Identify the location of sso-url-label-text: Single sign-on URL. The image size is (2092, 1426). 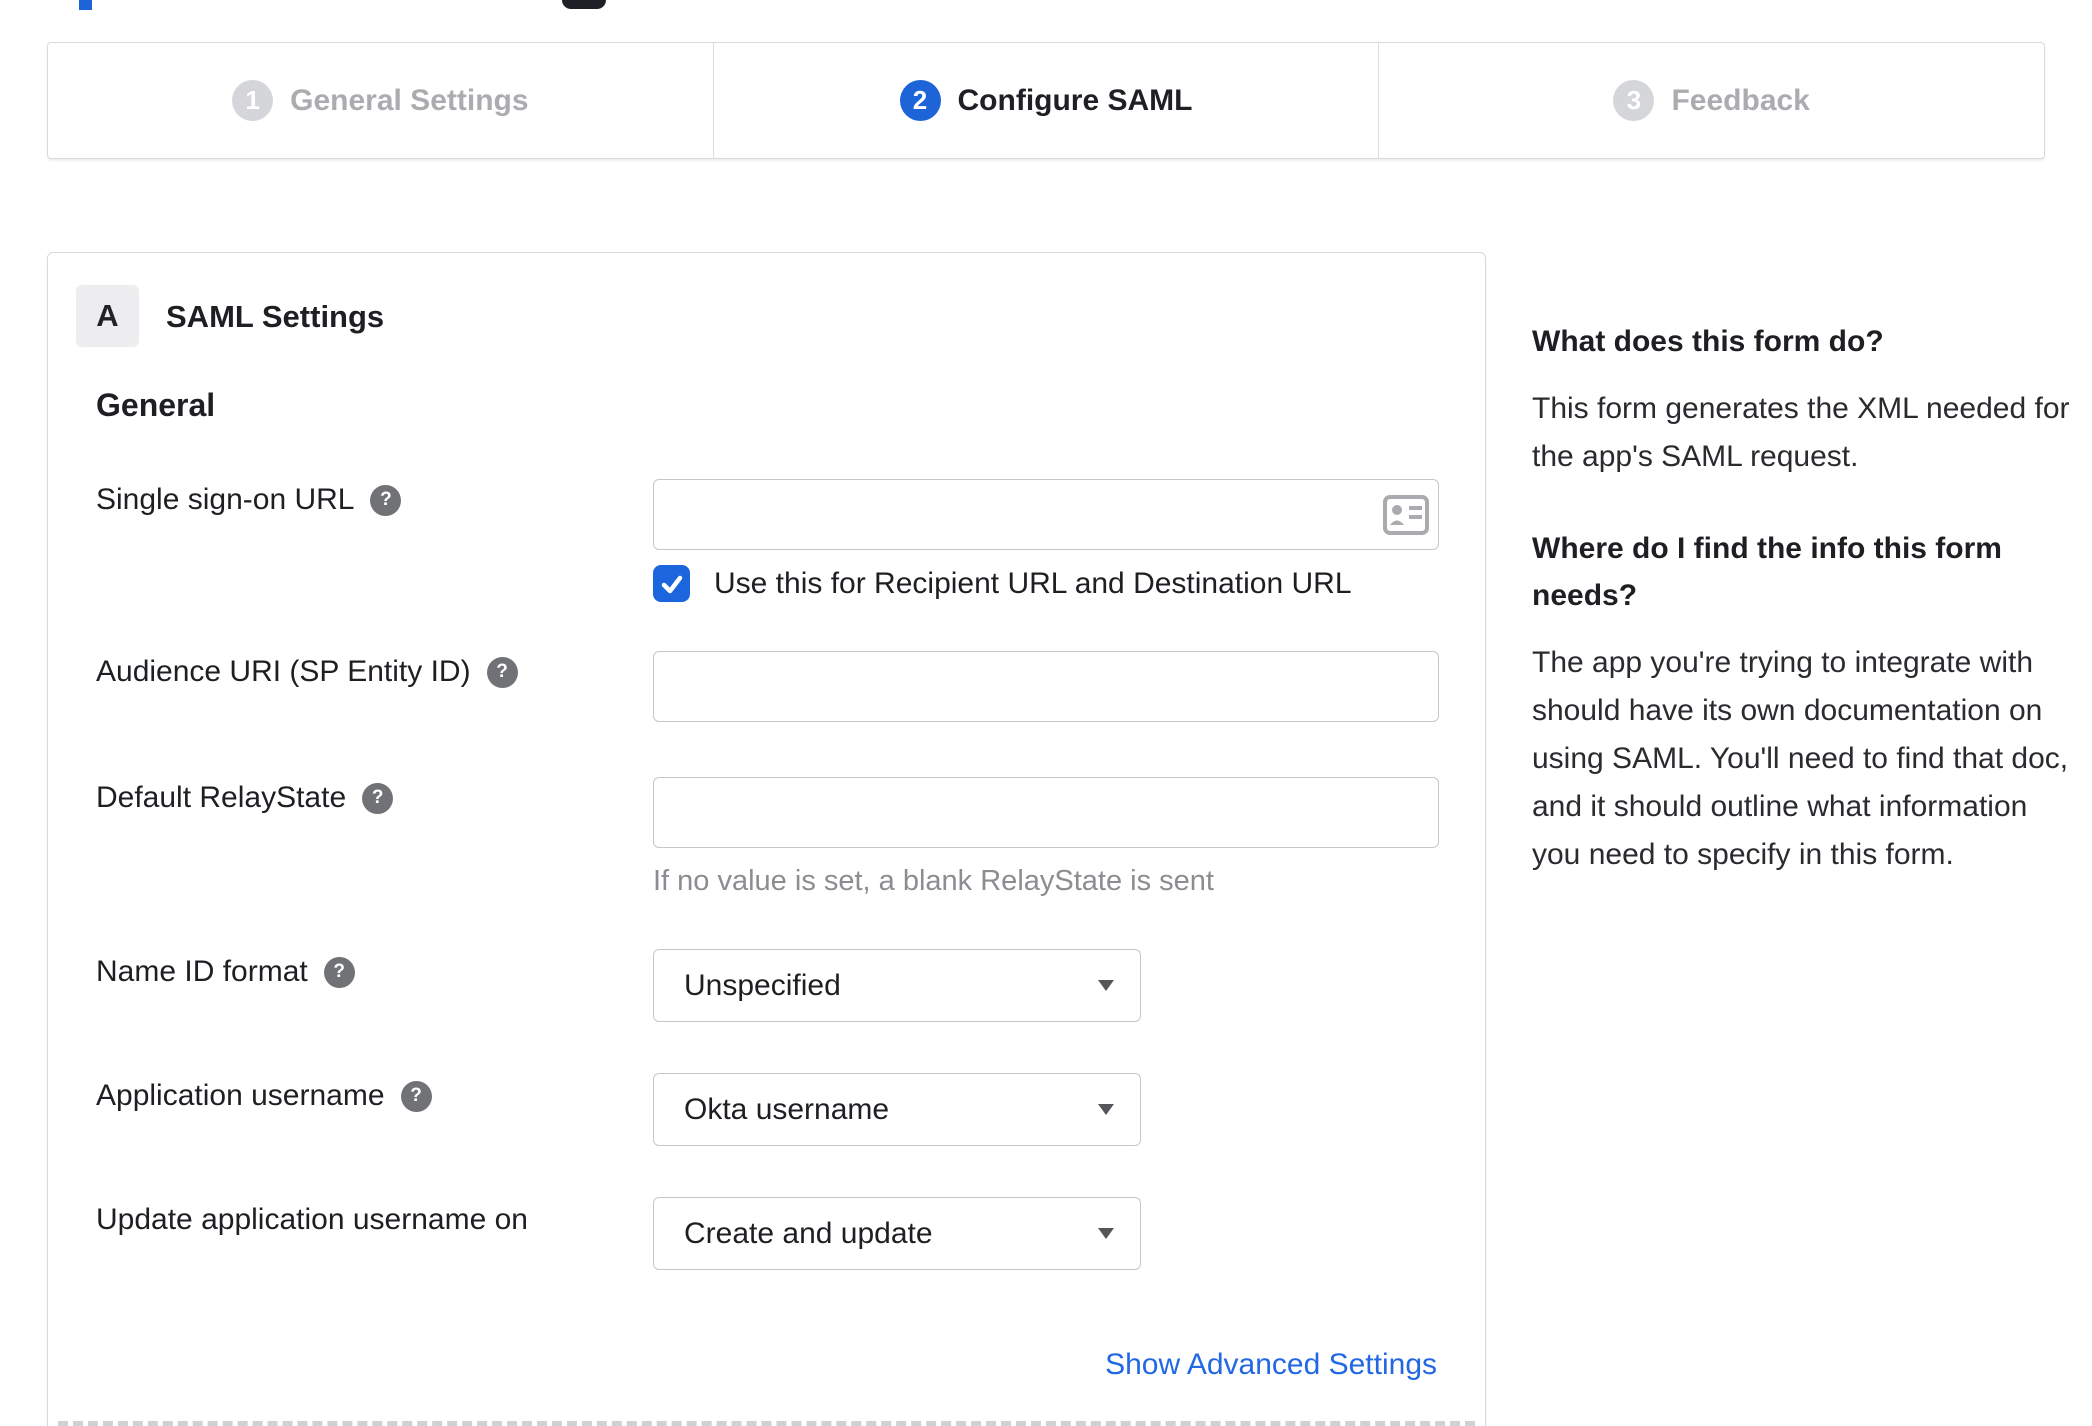
(225, 499).